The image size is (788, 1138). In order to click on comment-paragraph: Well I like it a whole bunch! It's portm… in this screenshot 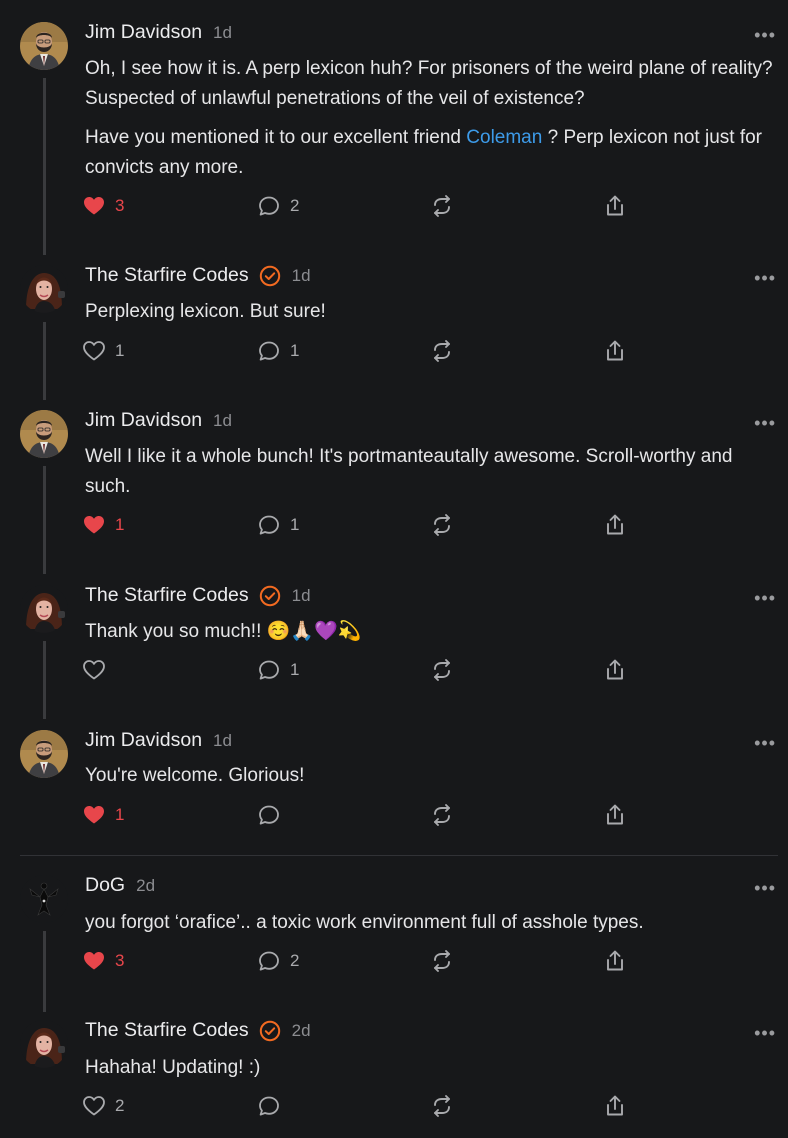, I will do `click(409, 471)`.